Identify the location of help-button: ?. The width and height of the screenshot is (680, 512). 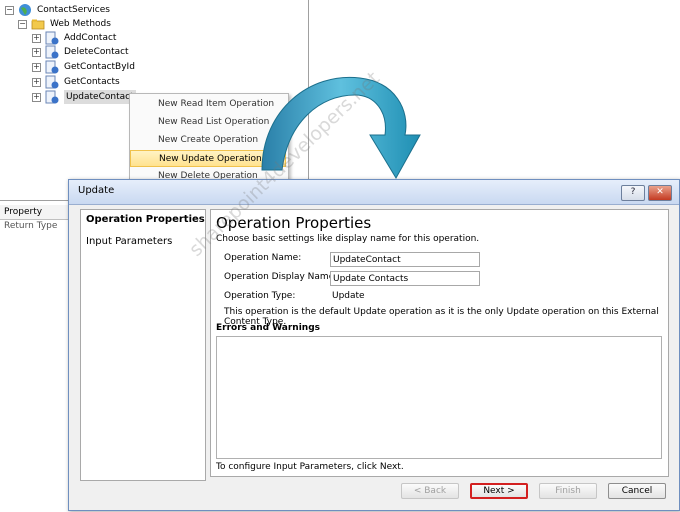
(633, 193).